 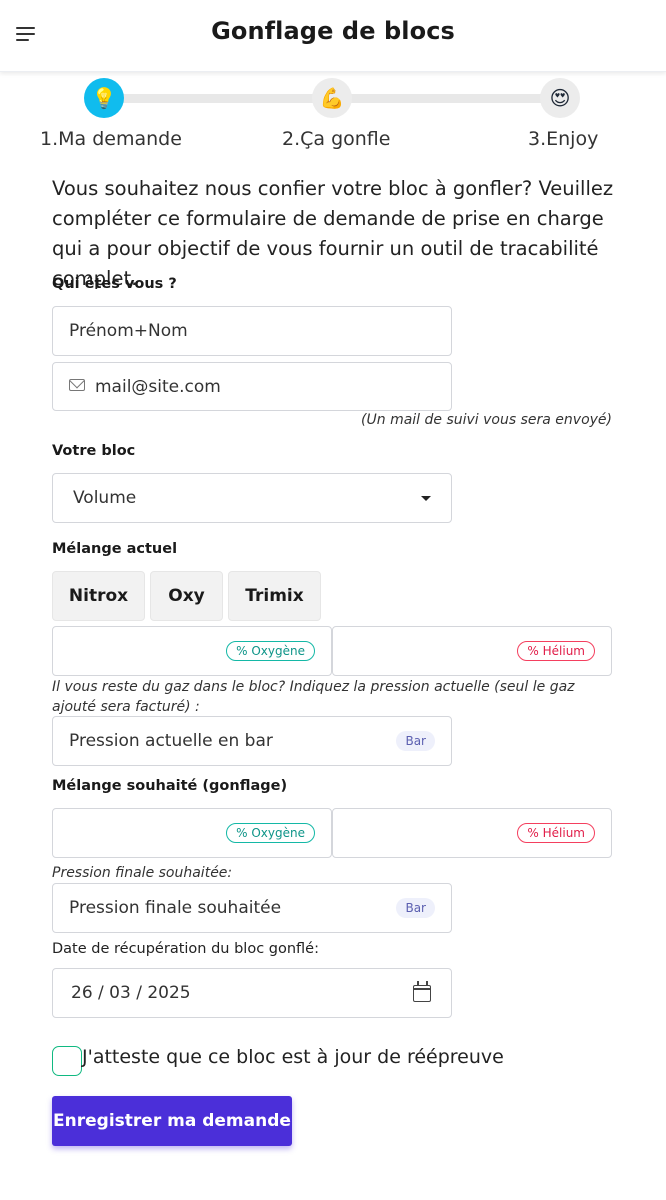 I want to click on page-title: Gonflage de blocs, so click(x=333, y=31).